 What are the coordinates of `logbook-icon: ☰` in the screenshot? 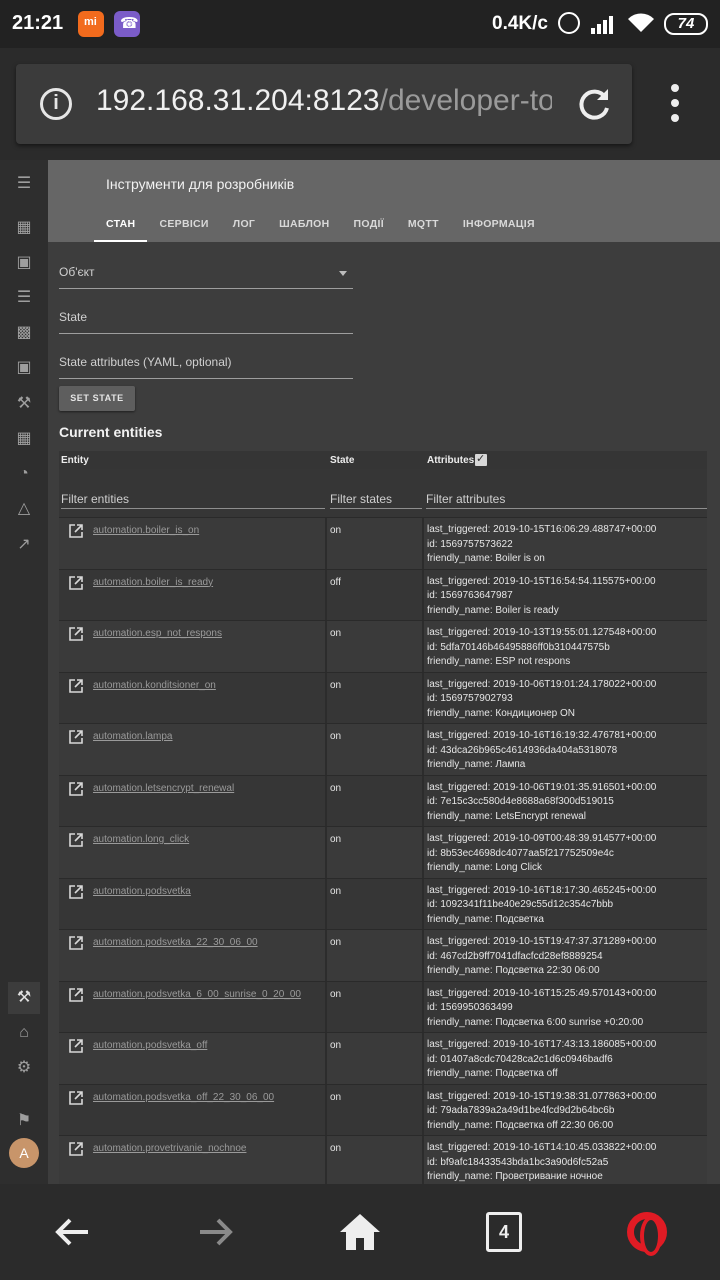 It's located at (24, 298).